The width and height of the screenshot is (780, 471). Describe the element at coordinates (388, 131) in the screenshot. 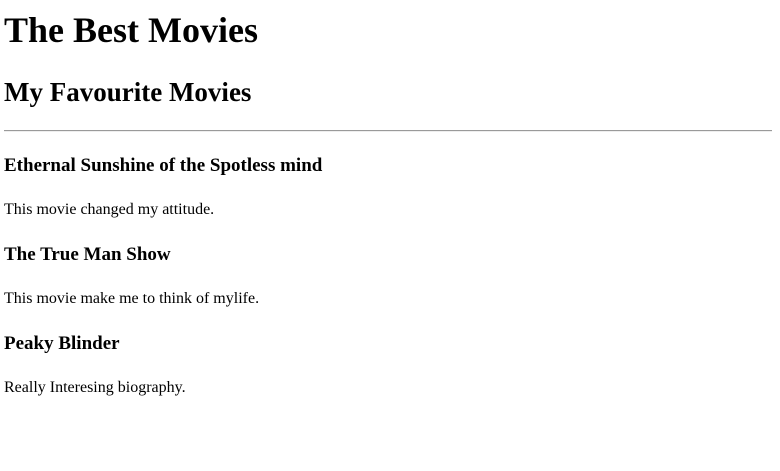

I see `horizontal-divider` at that location.